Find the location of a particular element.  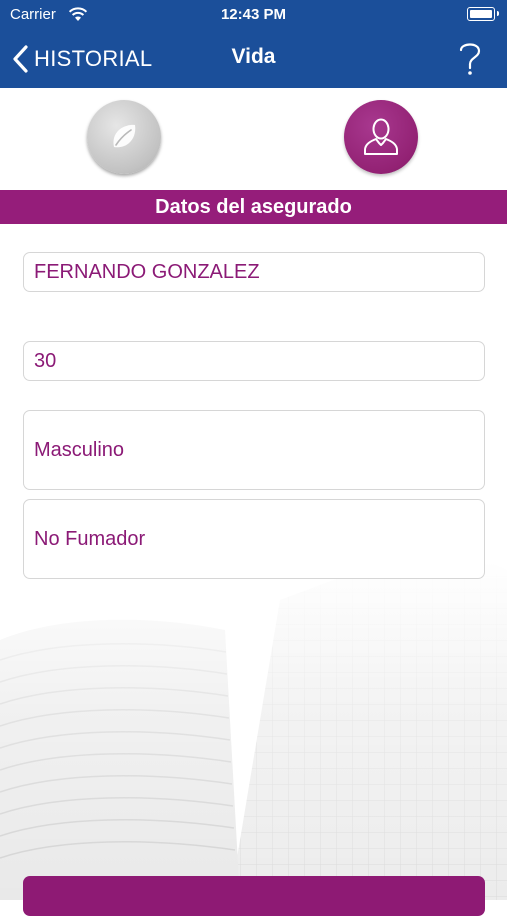

question-mark-icon is located at coordinates (470, 59).